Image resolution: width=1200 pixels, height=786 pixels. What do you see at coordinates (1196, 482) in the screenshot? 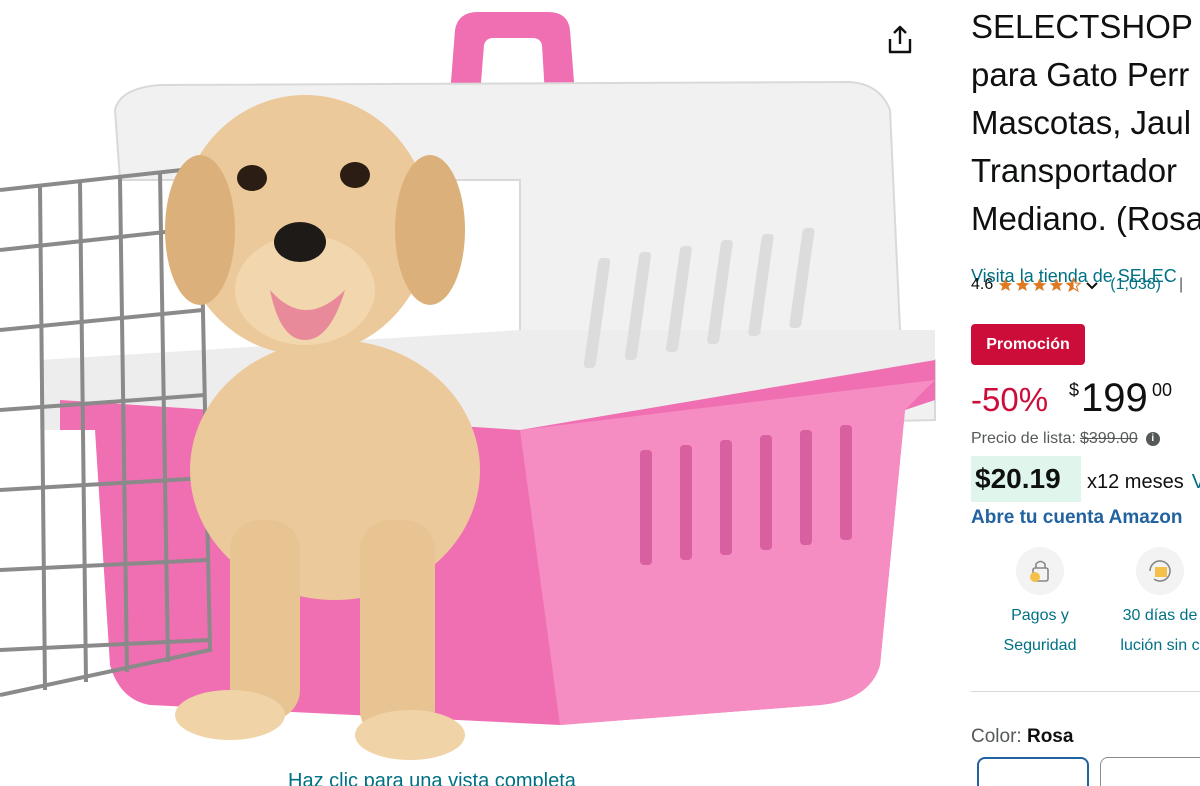
I see `installment-more-link: V` at bounding box center [1196, 482].